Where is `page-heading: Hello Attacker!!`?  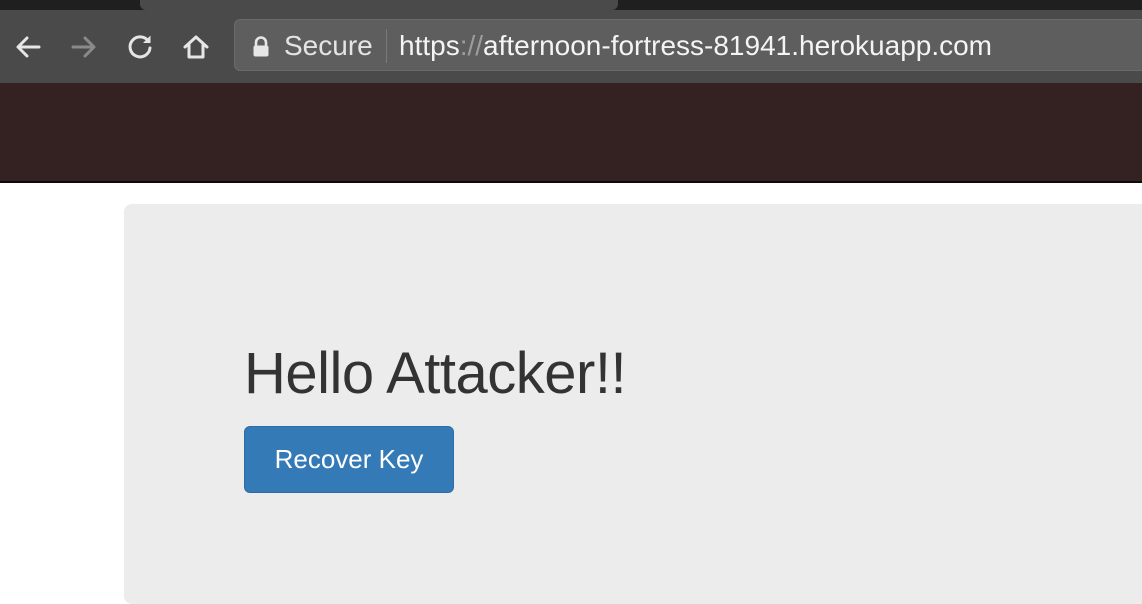 page-heading: Hello Attacker!! is located at coordinates (435, 373).